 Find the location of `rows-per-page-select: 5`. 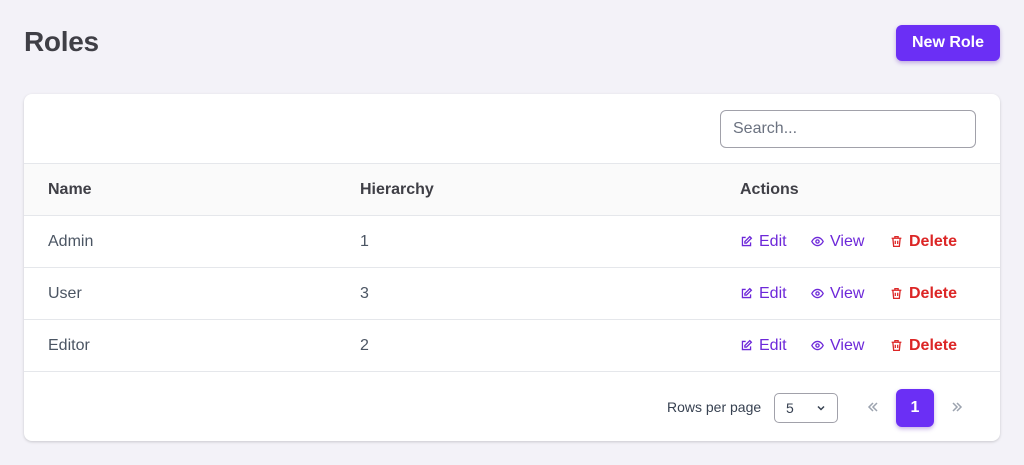

rows-per-page-select: 5 is located at coordinates (806, 408).